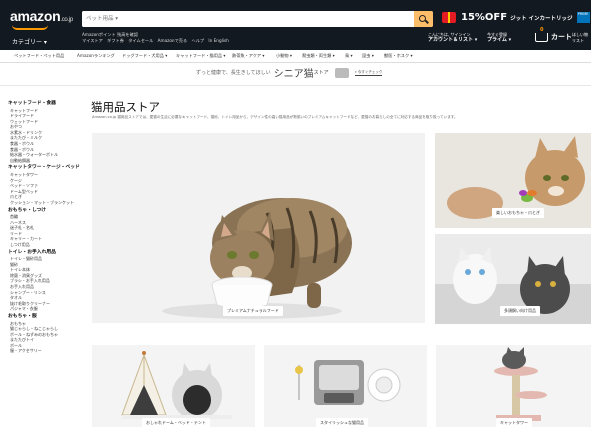  Describe the element at coordinates (541, 18) in the screenshot. I see `promo-text: ジット インカートリッジ` at that location.